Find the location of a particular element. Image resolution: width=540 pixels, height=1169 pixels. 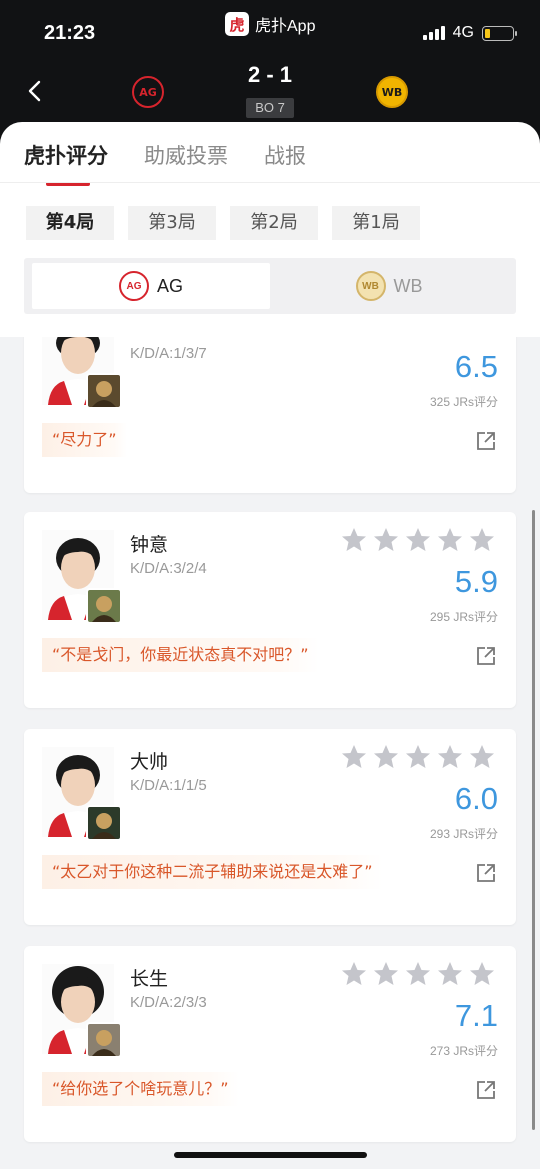

player-rating: 6.0 is located at coordinates (476, 798).